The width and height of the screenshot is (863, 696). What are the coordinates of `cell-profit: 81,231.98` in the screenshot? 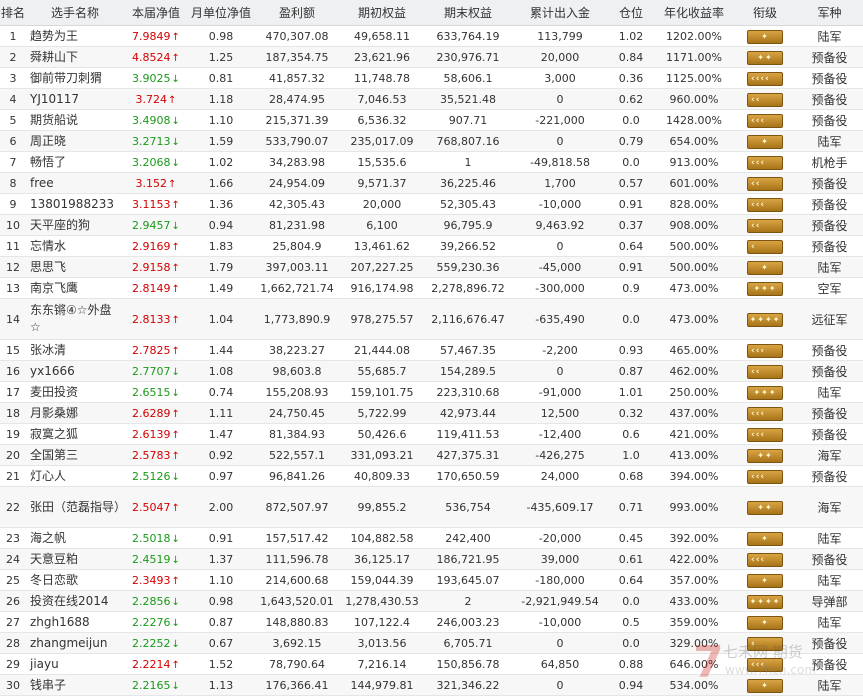 It's located at (297, 225).